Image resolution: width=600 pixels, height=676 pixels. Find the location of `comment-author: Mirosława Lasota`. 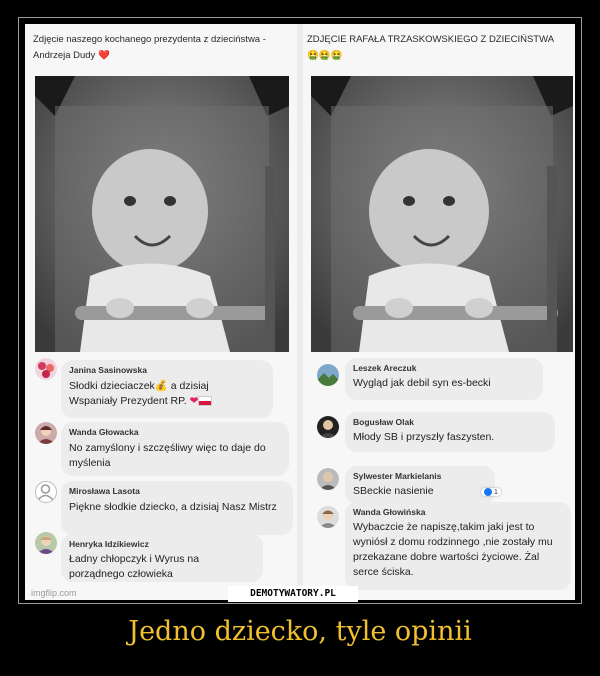

comment-author: Mirosława Lasota is located at coordinates (177, 491).